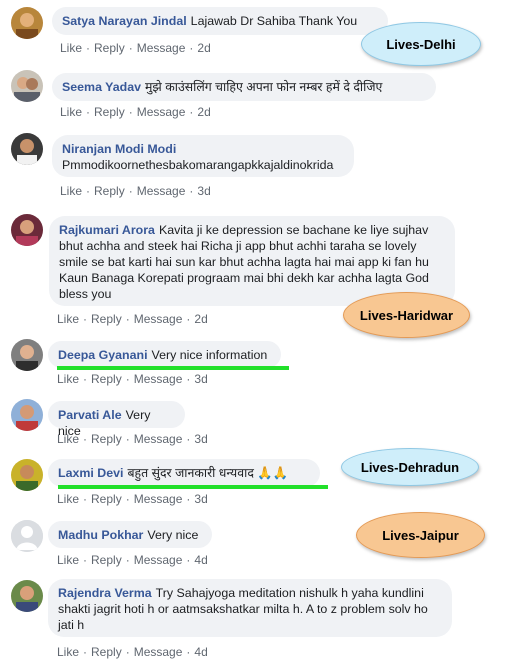  What do you see at coordinates (208, 473) in the screenshot?
I see `comment-text: बहुत सुंदर जानकारी धन्यवाद 🙏🙏` at bounding box center [208, 473].